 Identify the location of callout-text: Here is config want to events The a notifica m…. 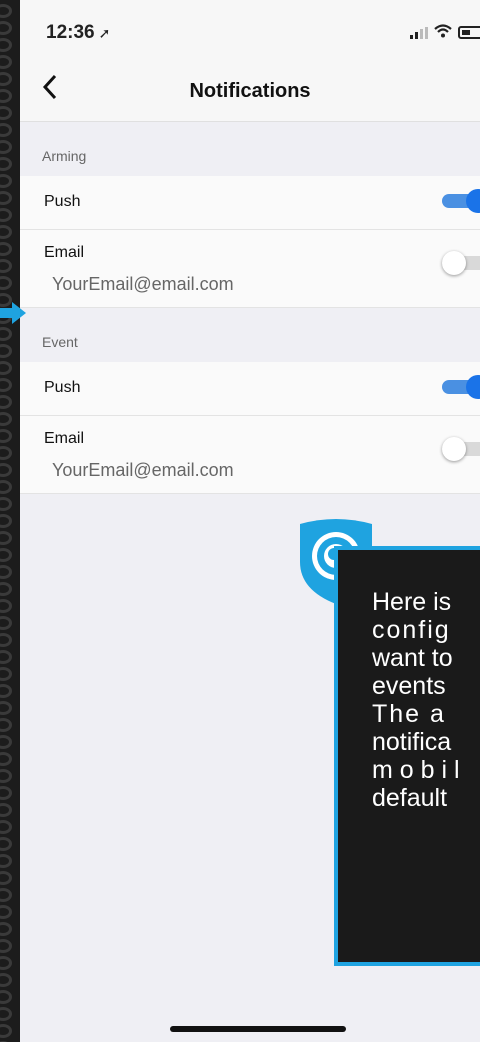
(426, 700).